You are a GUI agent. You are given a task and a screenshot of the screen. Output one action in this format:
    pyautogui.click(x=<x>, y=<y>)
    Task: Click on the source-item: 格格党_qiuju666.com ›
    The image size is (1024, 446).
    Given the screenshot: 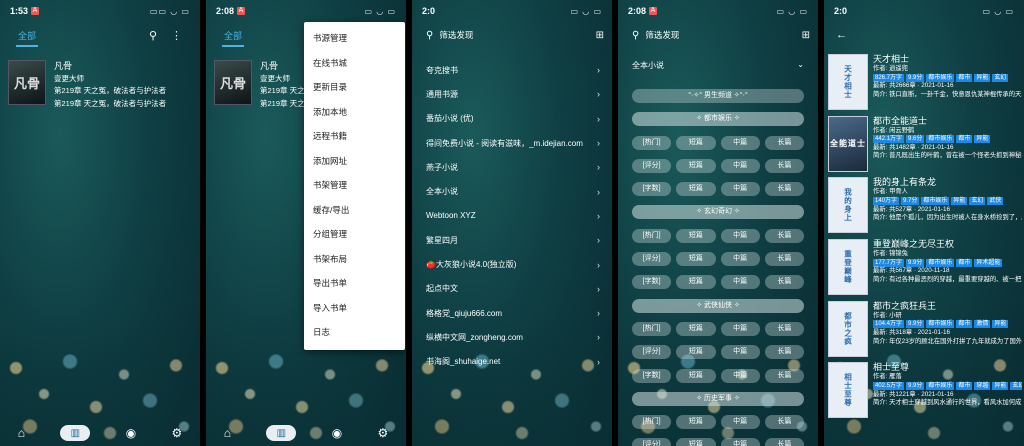 What is the action you would take?
    pyautogui.click(x=512, y=313)
    